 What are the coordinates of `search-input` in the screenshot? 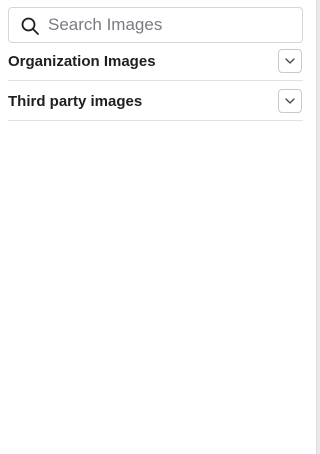 It's located at (171, 25).